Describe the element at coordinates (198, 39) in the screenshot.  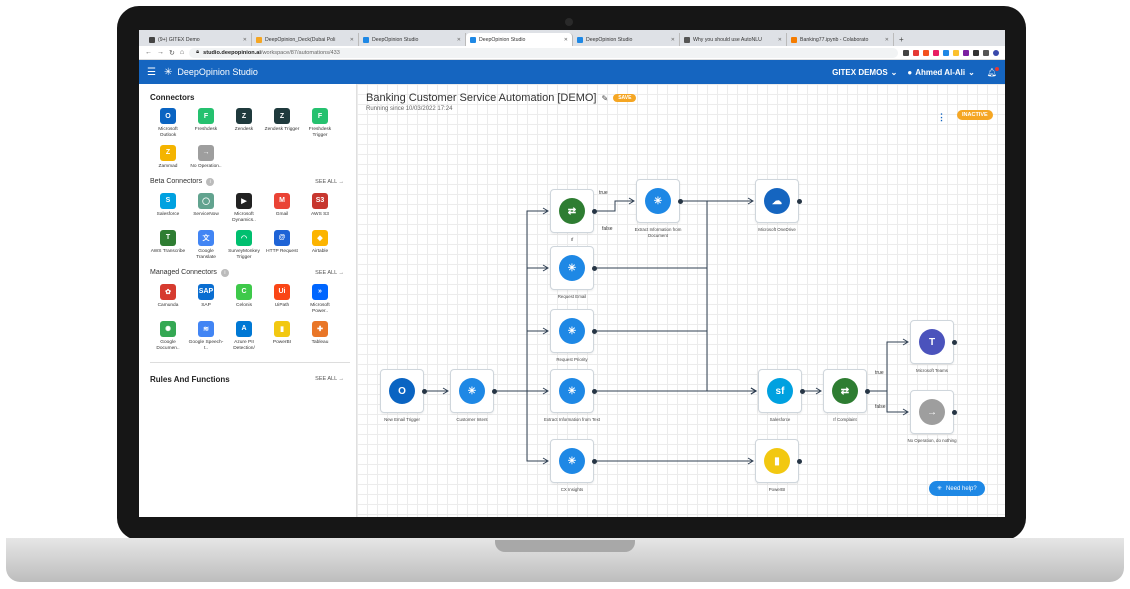
I see `browser-tab: (9+) GITEX Demo ✕` at that location.